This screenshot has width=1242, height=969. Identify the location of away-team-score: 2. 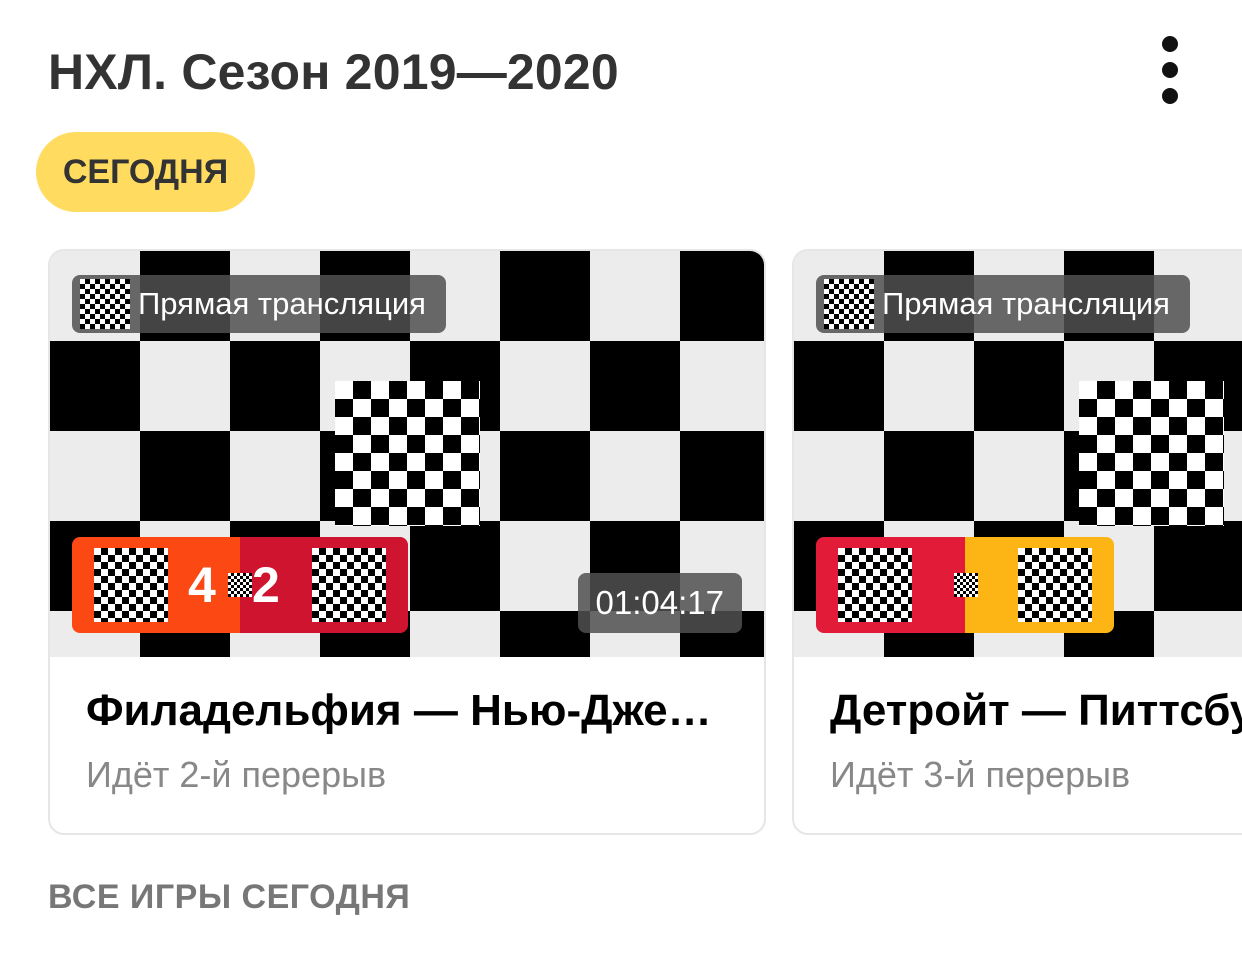
(324, 585).